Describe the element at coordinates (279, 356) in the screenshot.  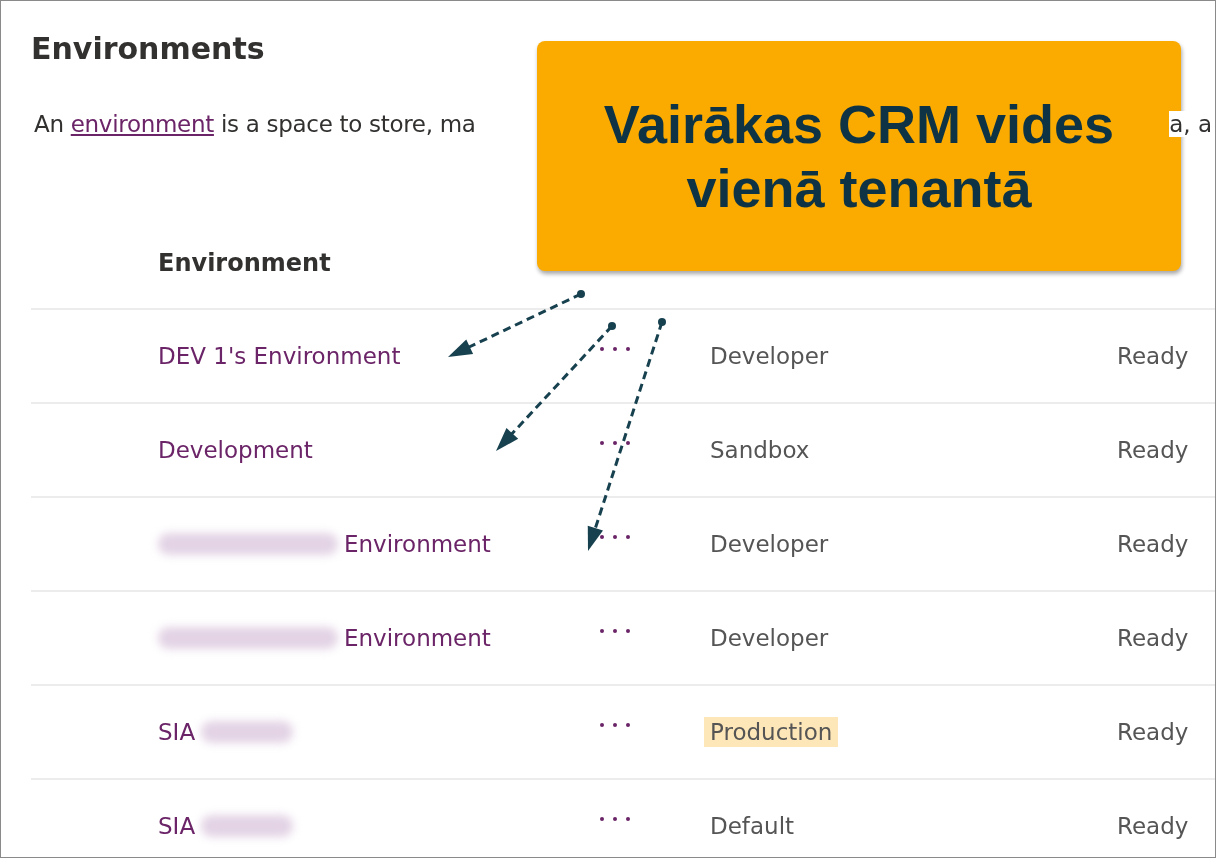
I see `environment-name: DEV 1's Environment` at that location.